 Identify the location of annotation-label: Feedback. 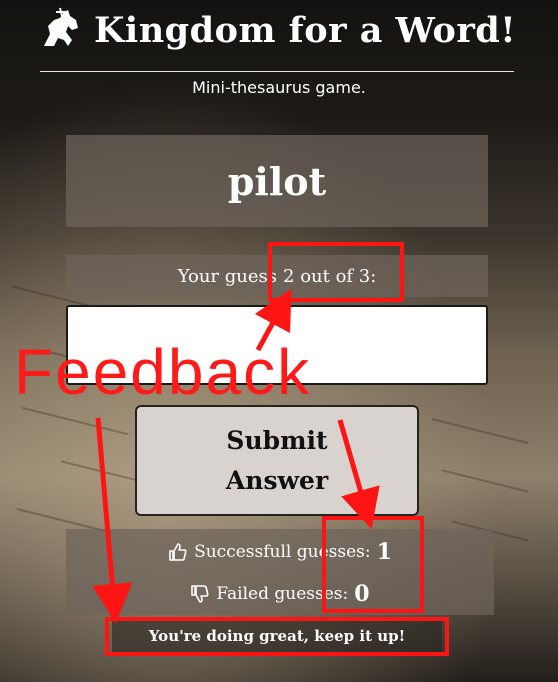
(163, 372).